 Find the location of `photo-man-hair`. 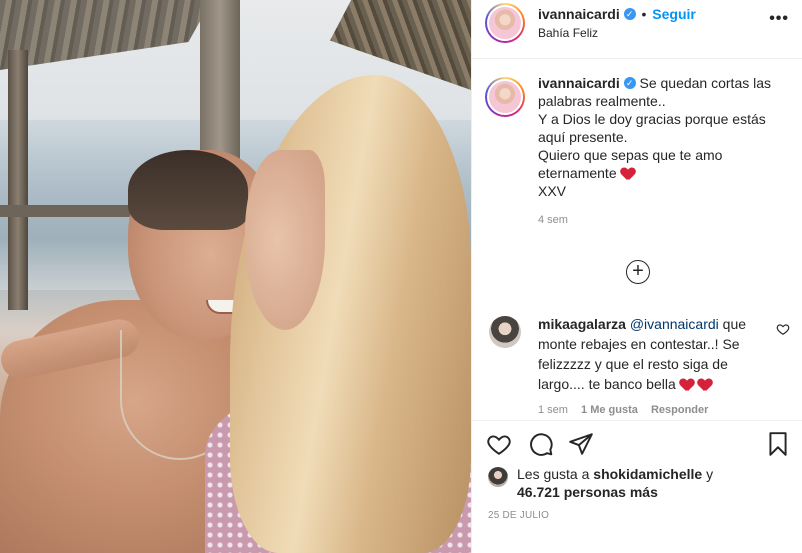

photo-man-hair is located at coordinates (188, 190).